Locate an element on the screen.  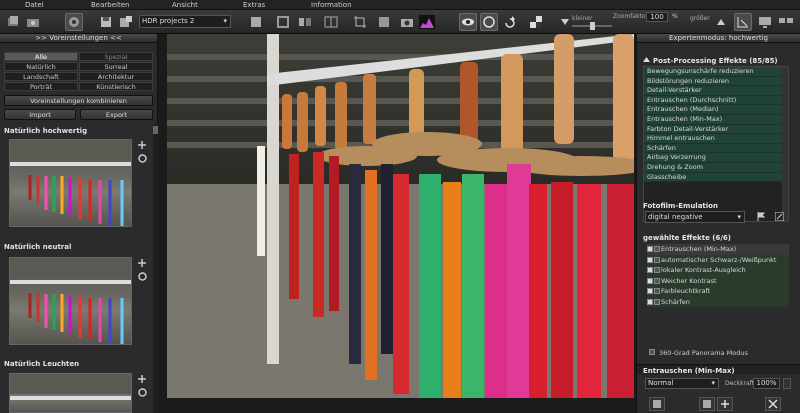
menu-view: Ansicht is located at coordinates (185, 5).